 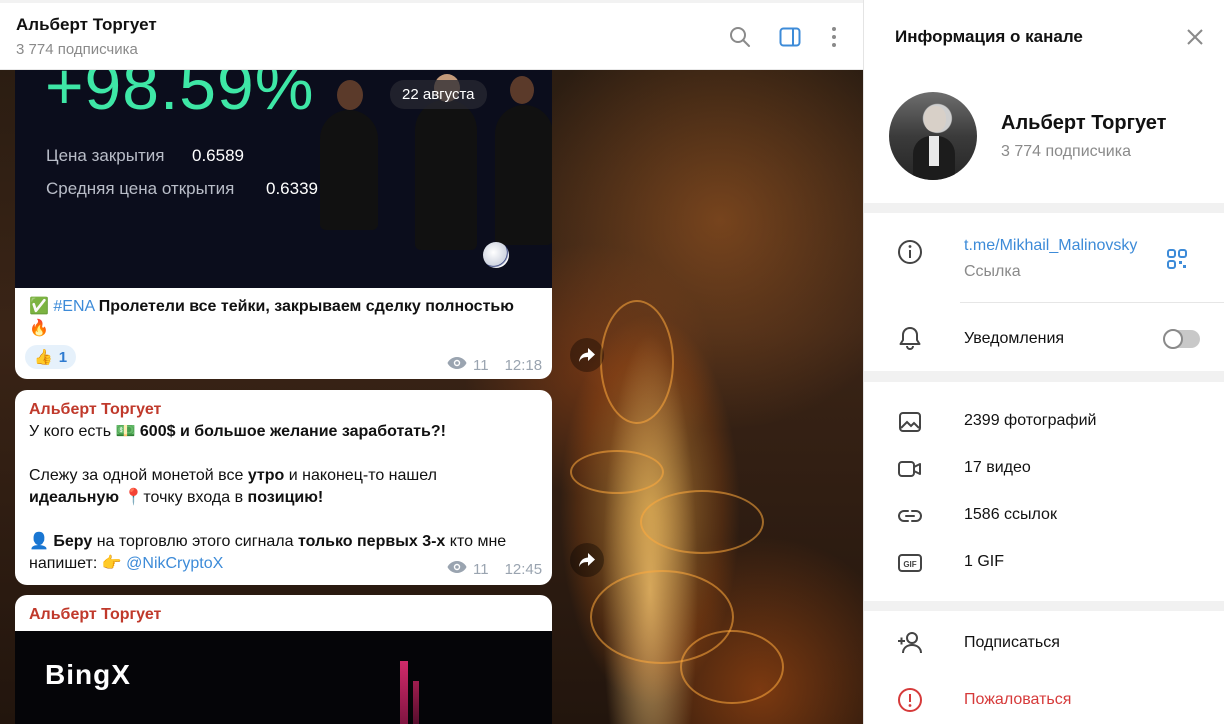 What do you see at coordinates (1092, 302) in the screenshot?
I see `divider` at bounding box center [1092, 302].